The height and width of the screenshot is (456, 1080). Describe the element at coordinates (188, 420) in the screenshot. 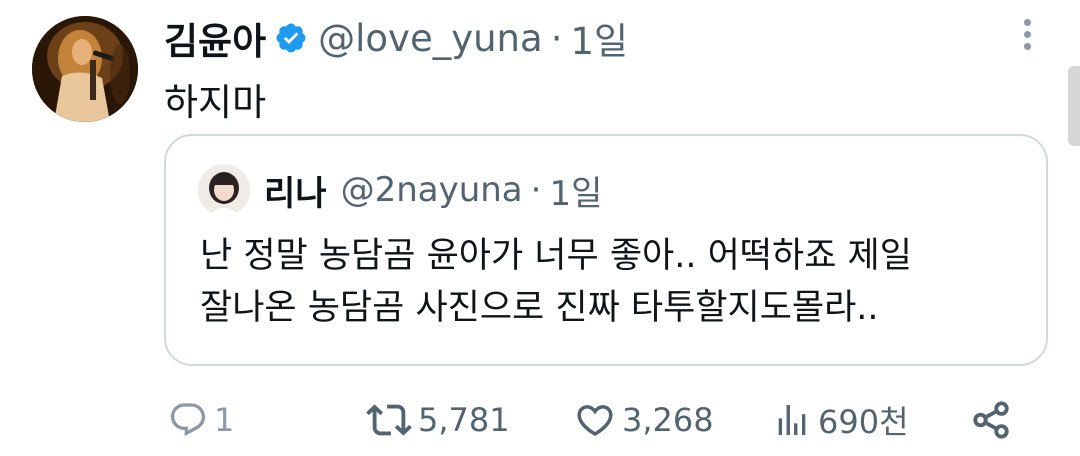

I see `reply-icon` at that location.